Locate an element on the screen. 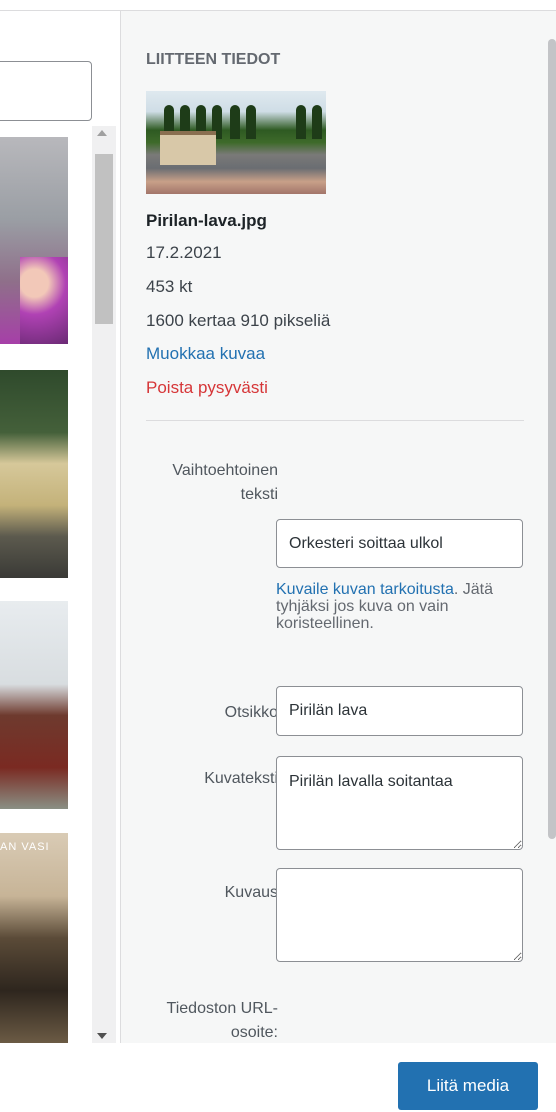  media-thumbnail: AN VASI is located at coordinates (34, 938).